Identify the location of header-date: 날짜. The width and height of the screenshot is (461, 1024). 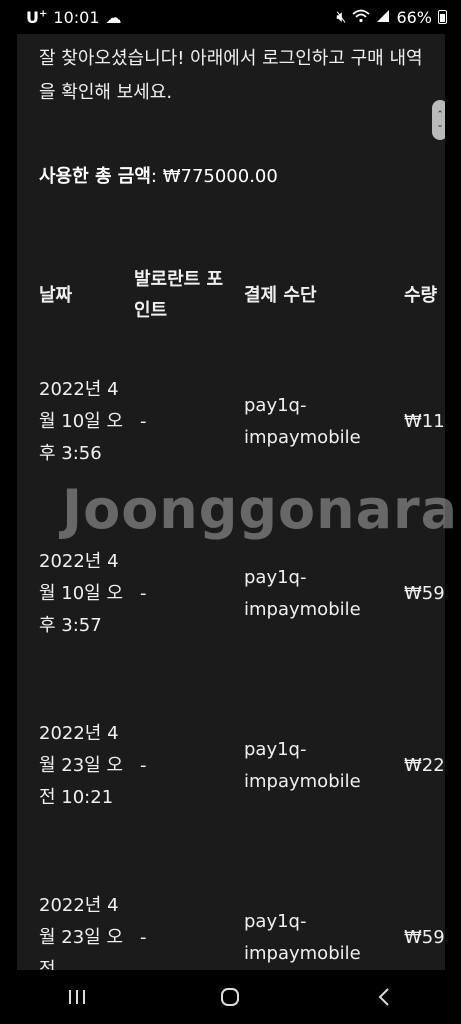
(56, 295).